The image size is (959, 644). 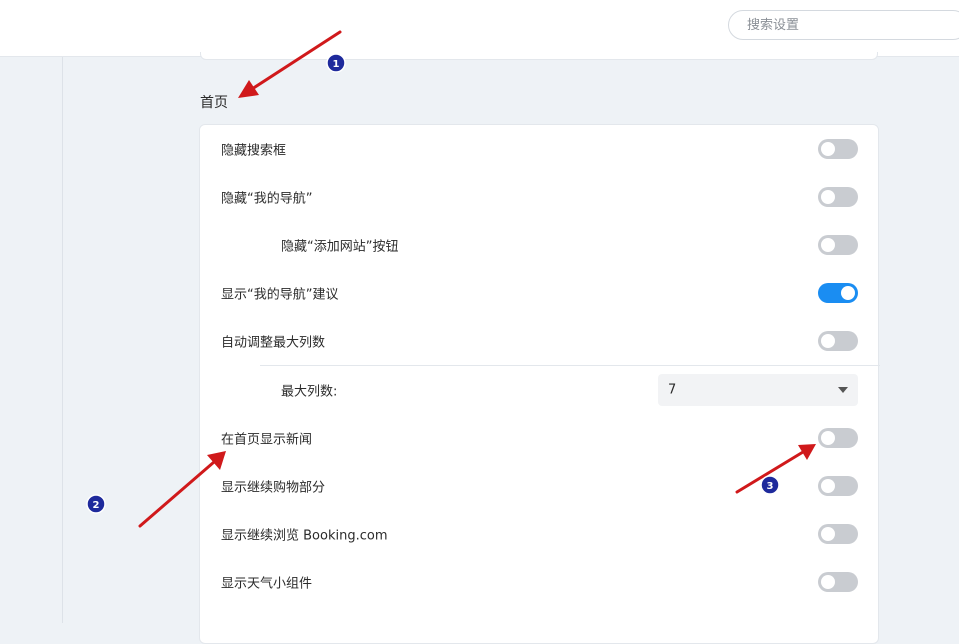 What do you see at coordinates (758, 390) in the screenshot?
I see `max-columns-select: 7` at bounding box center [758, 390].